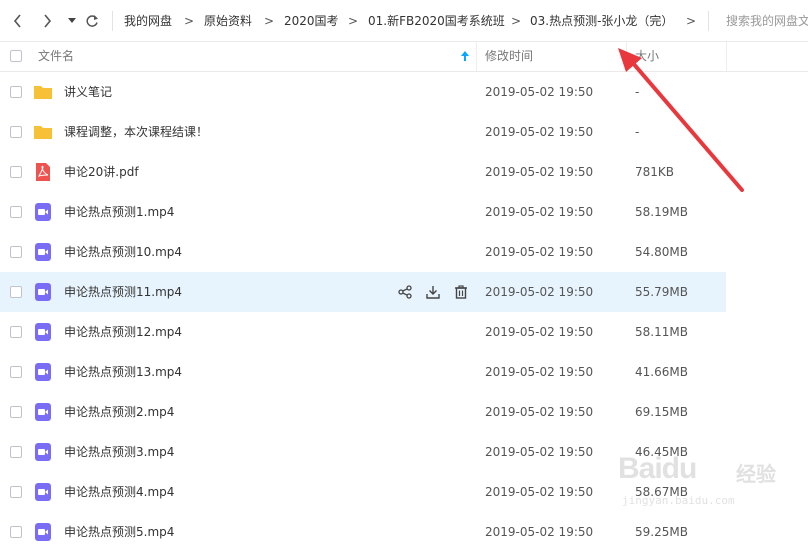 The width and height of the screenshot is (808, 552). Describe the element at coordinates (119, 412) in the screenshot. I see `file-name: 申论热点预测2.mp4` at that location.